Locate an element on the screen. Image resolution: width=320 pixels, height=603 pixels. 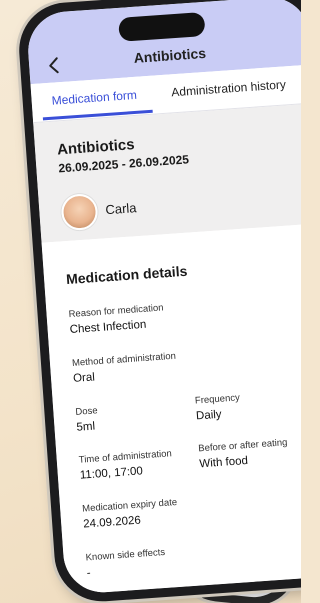
avatar is located at coordinates (79, 212).